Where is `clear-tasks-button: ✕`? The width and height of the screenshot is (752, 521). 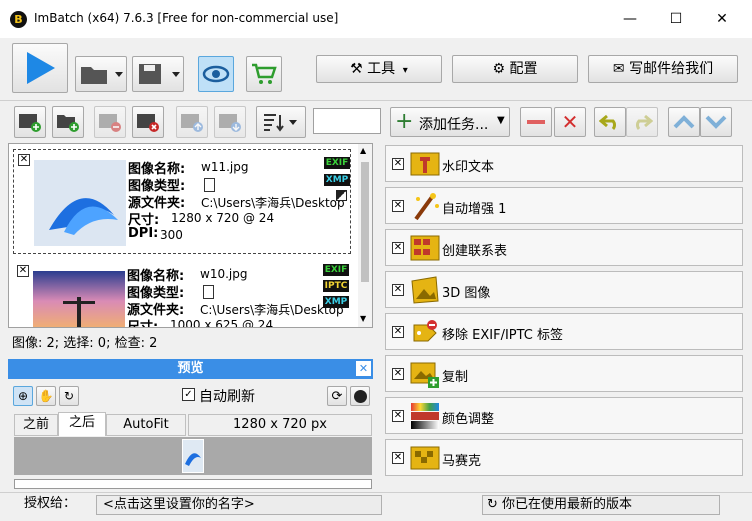 clear-tasks-button: ✕ is located at coordinates (570, 122).